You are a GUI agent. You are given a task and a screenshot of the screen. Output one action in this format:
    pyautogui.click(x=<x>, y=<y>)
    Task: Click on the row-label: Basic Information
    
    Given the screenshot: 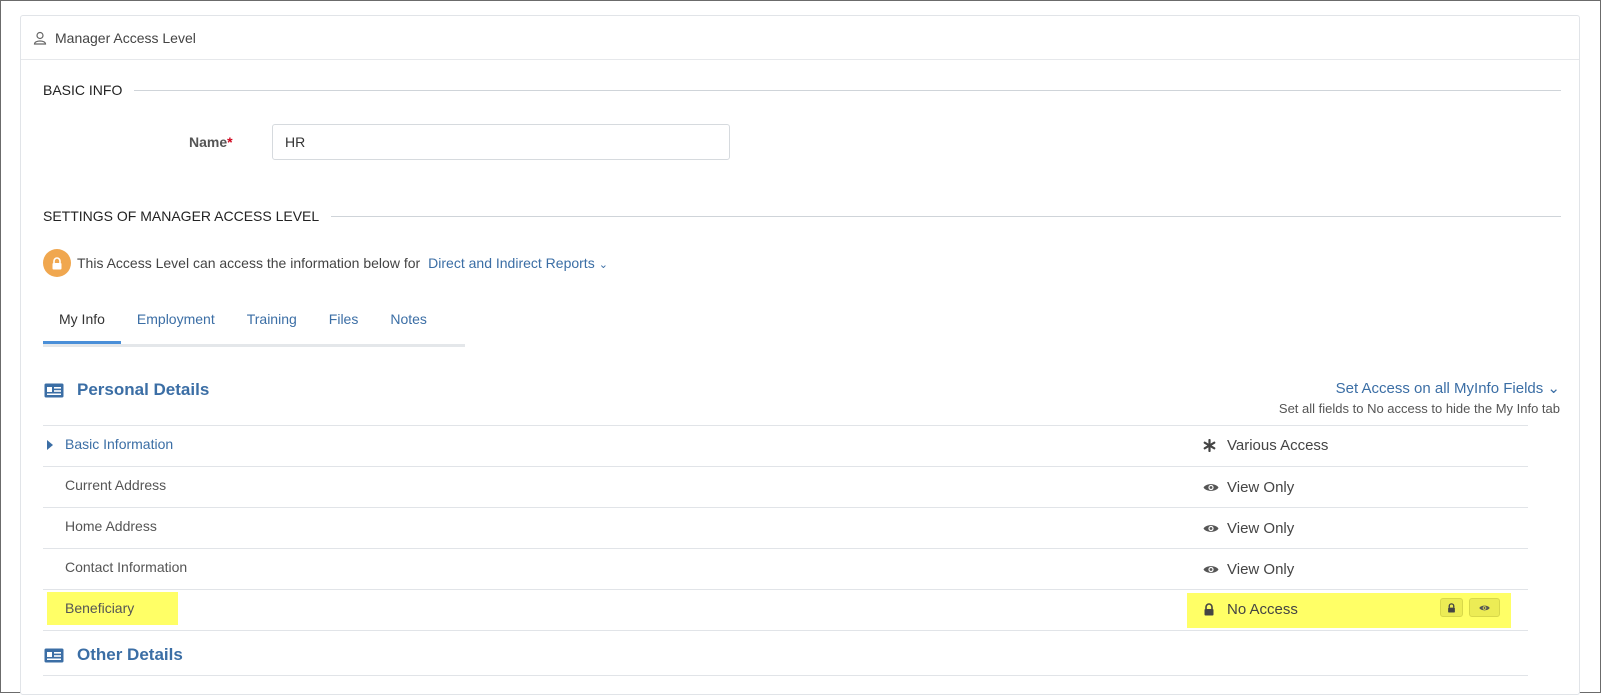 What is the action you would take?
    pyautogui.click(x=119, y=444)
    